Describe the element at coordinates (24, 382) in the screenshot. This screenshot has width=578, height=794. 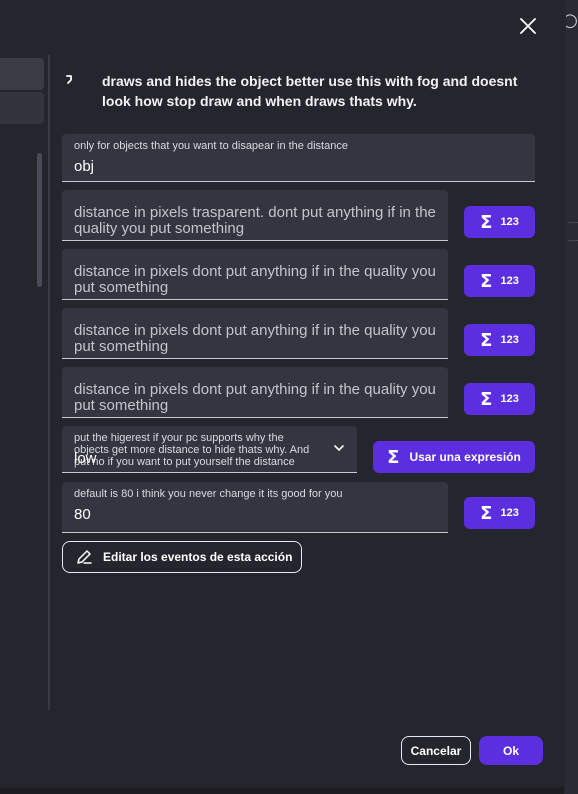
I see `left-panel` at that location.